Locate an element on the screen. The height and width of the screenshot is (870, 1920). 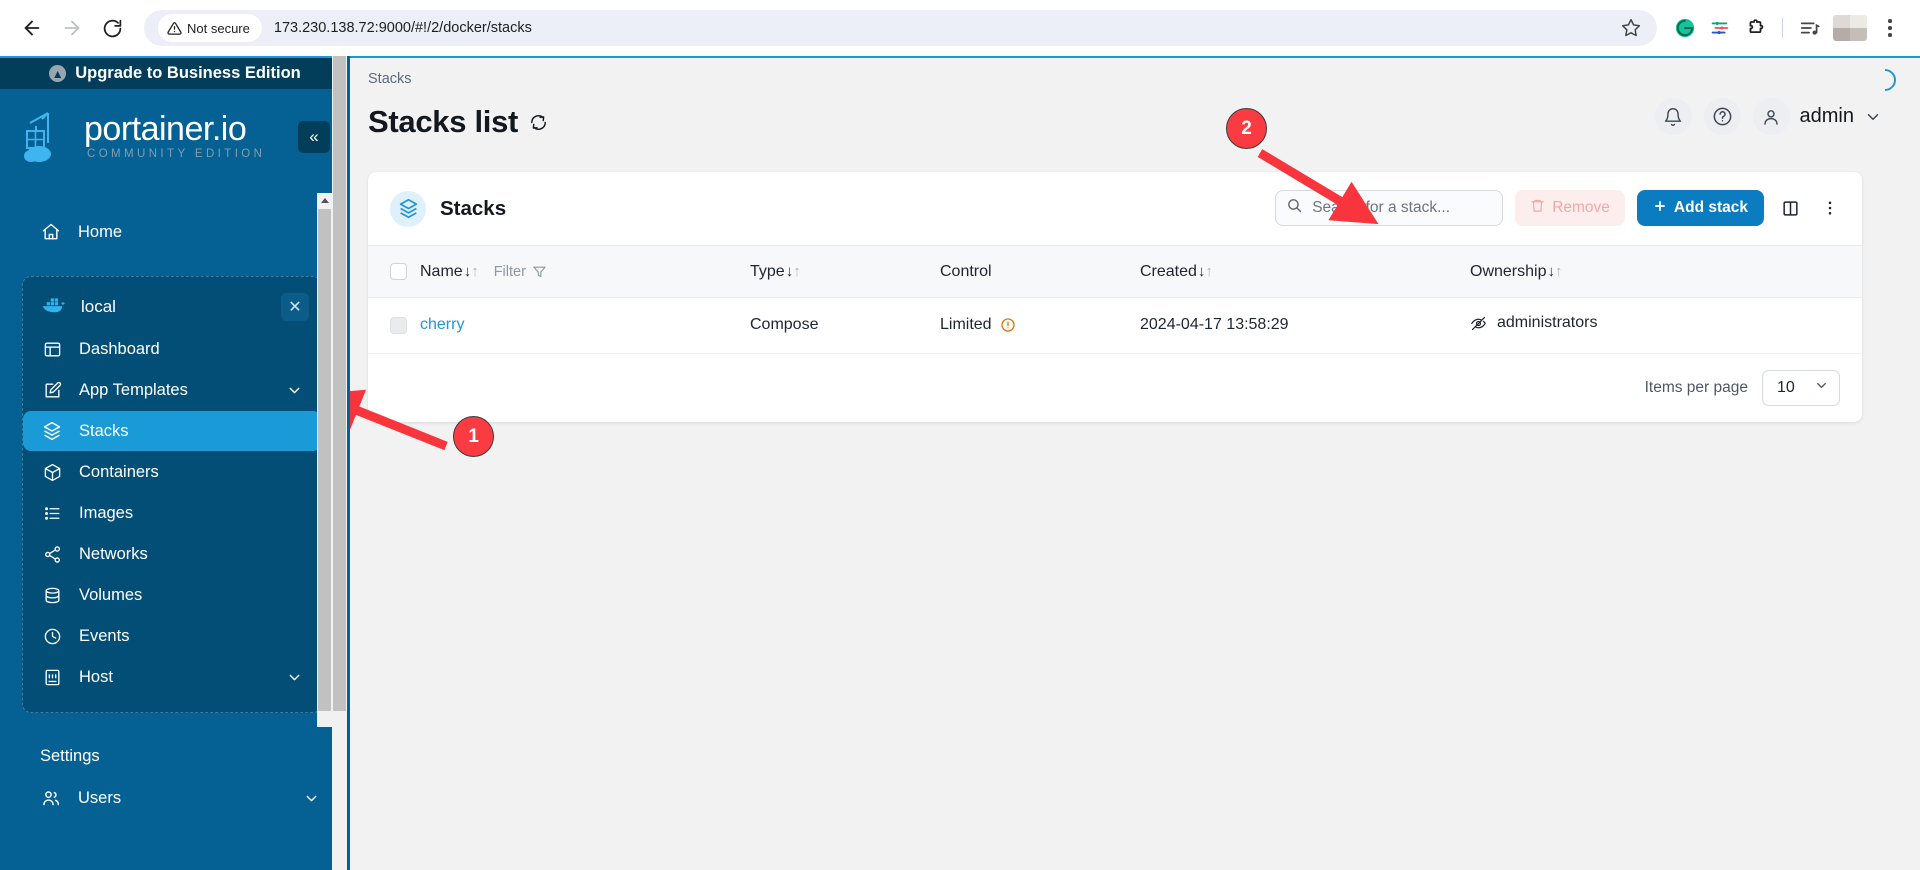
items-per-page-select: 10 is located at coordinates (1801, 387).